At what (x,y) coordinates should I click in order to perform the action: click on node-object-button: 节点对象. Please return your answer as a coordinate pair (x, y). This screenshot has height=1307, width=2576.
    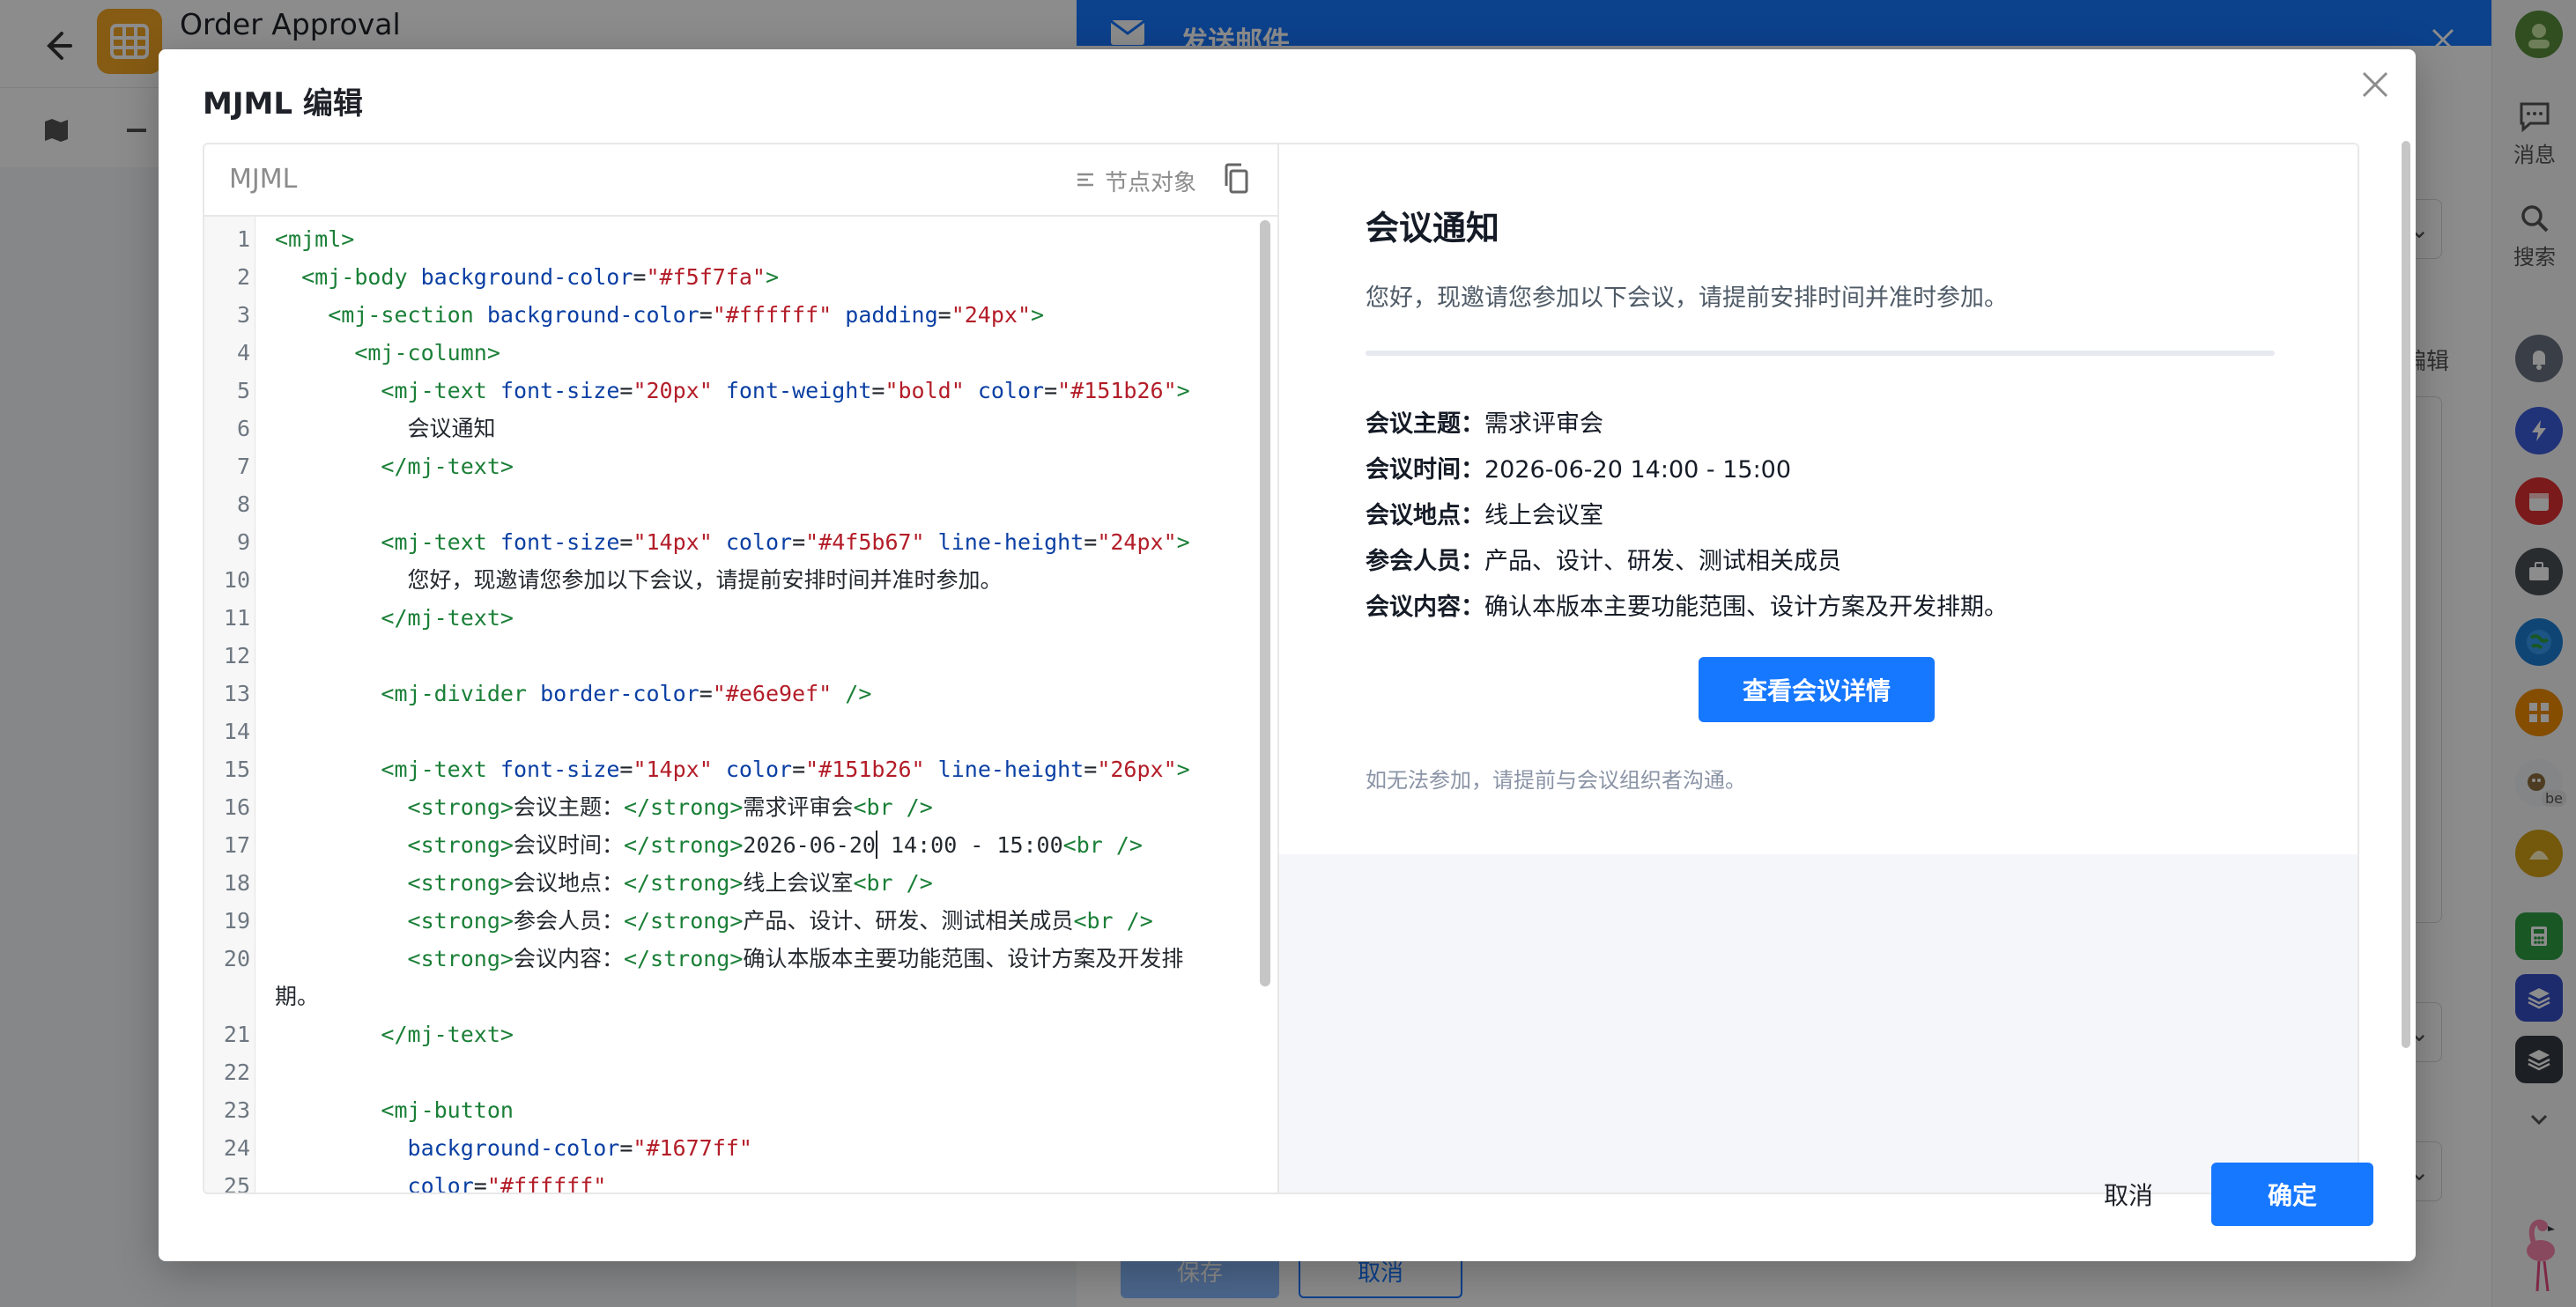
    Looking at the image, I should click on (1135, 181).